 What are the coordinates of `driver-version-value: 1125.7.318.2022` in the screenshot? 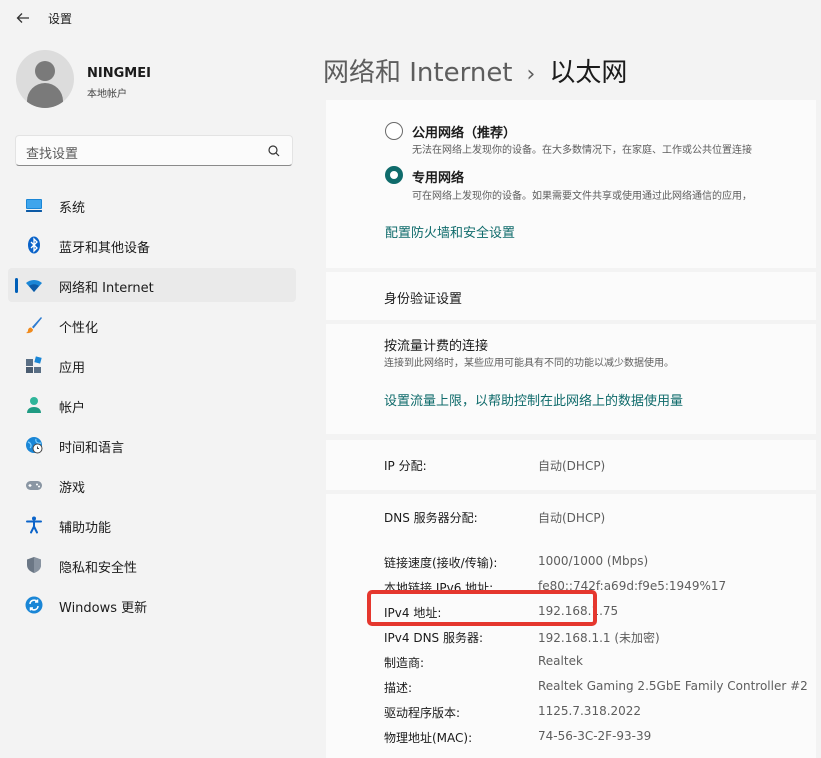 It's located at (590, 711).